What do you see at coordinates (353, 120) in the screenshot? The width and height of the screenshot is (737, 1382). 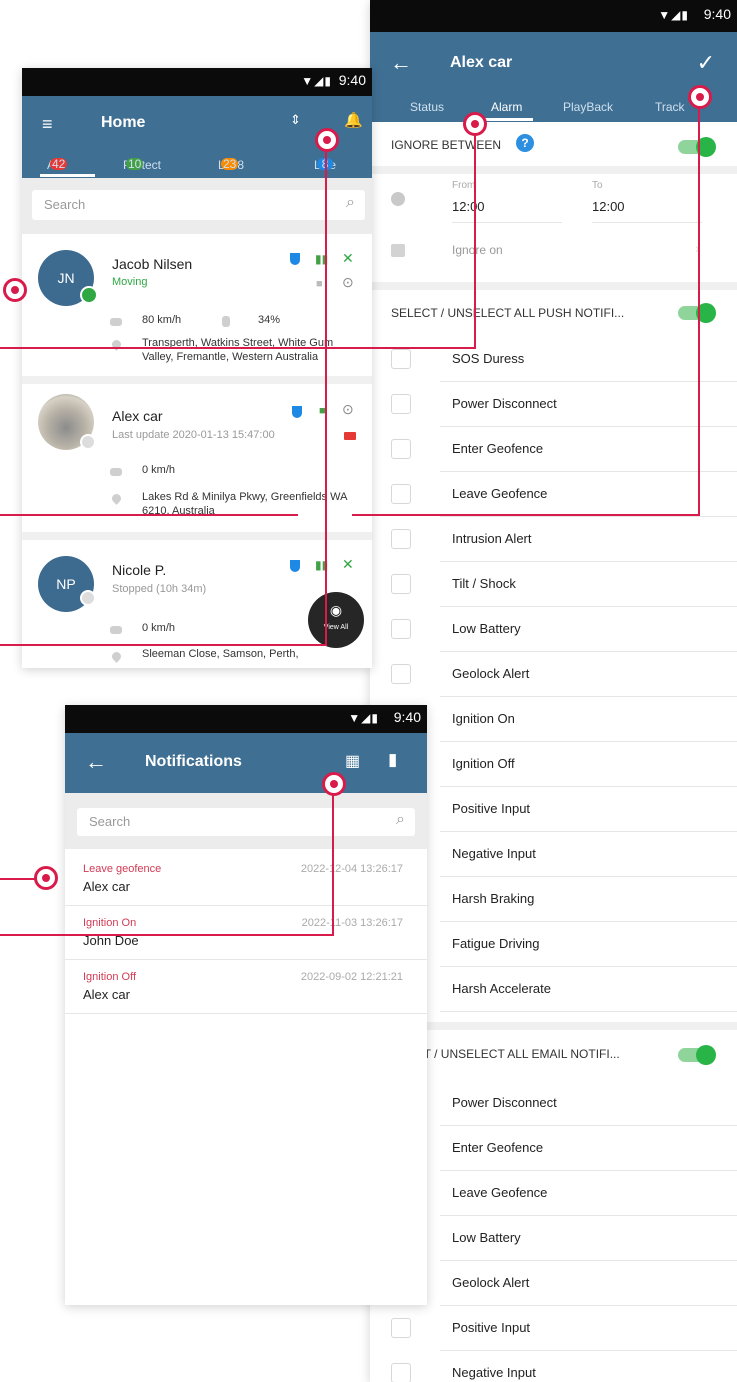 I see `bell-icon: 🔔` at bounding box center [353, 120].